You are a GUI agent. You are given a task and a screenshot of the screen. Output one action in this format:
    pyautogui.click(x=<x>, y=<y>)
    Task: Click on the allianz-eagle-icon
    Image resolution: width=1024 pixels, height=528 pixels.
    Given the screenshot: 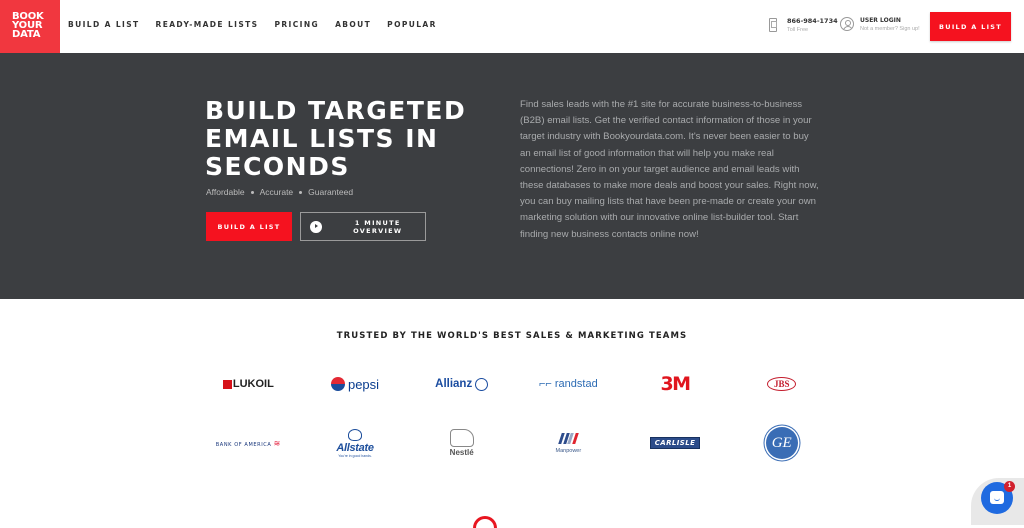 What is the action you would take?
    pyautogui.click(x=482, y=384)
    